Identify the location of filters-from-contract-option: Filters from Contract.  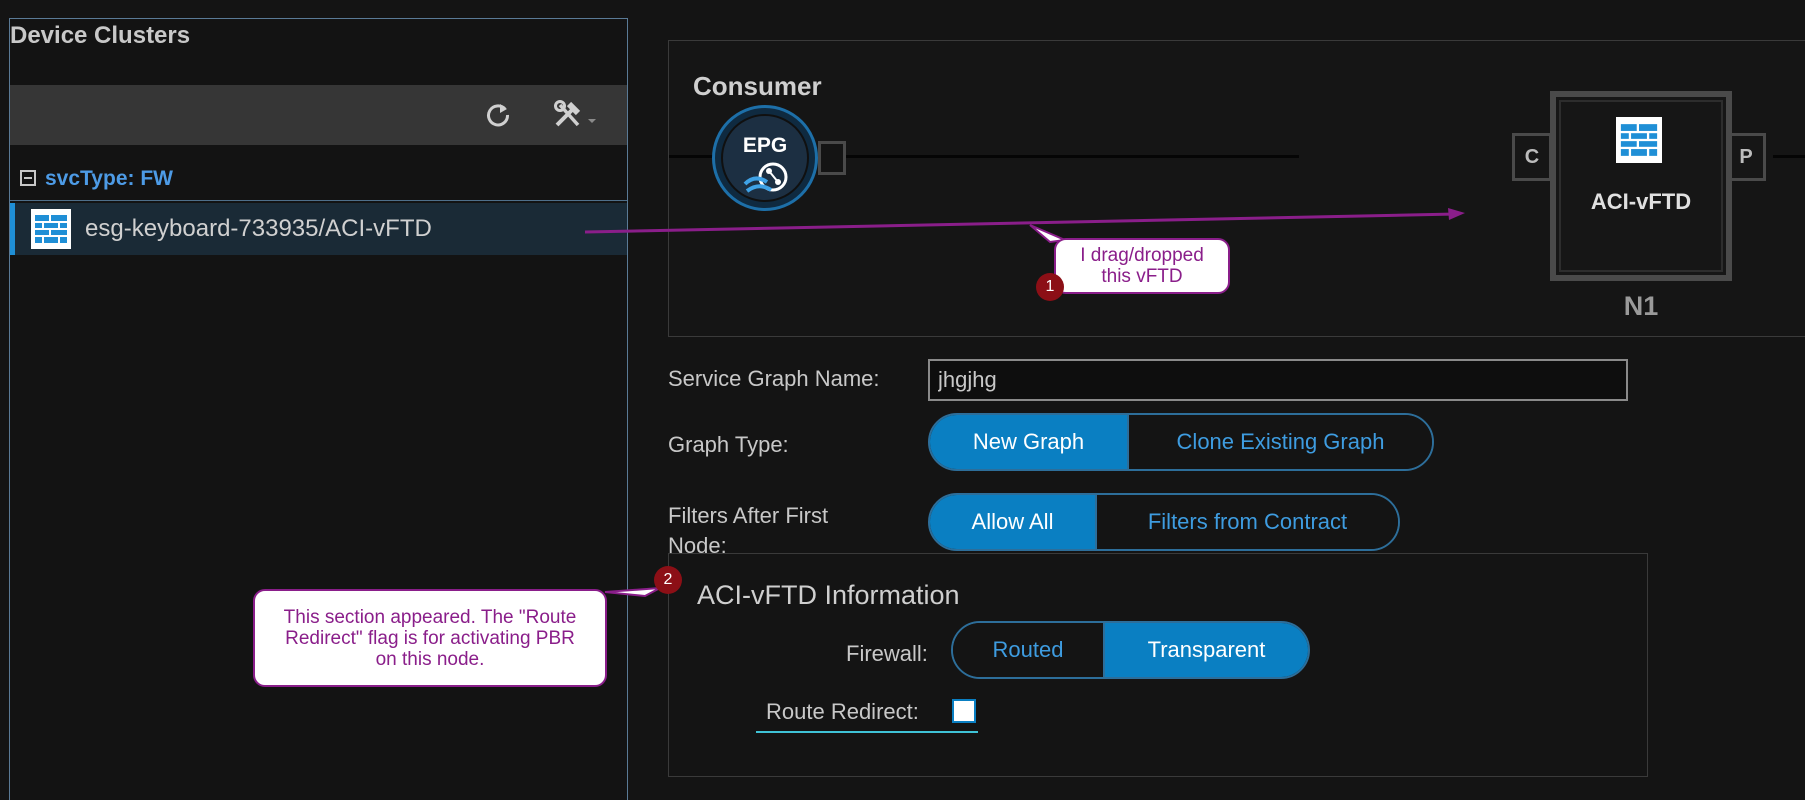
(1246, 522).